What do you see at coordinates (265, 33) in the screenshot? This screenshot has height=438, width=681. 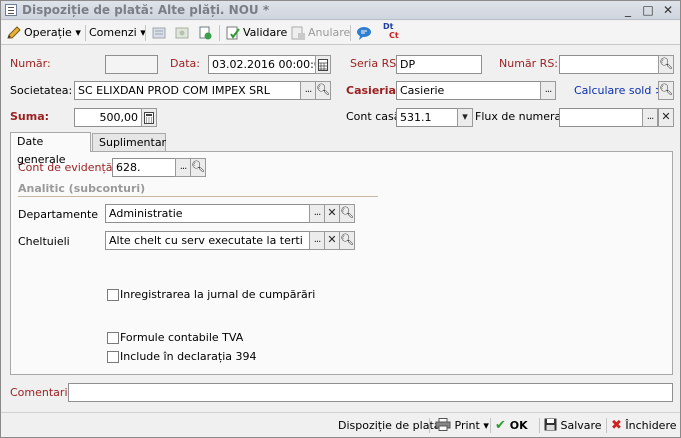 I see `validare-button: Validare` at bounding box center [265, 33].